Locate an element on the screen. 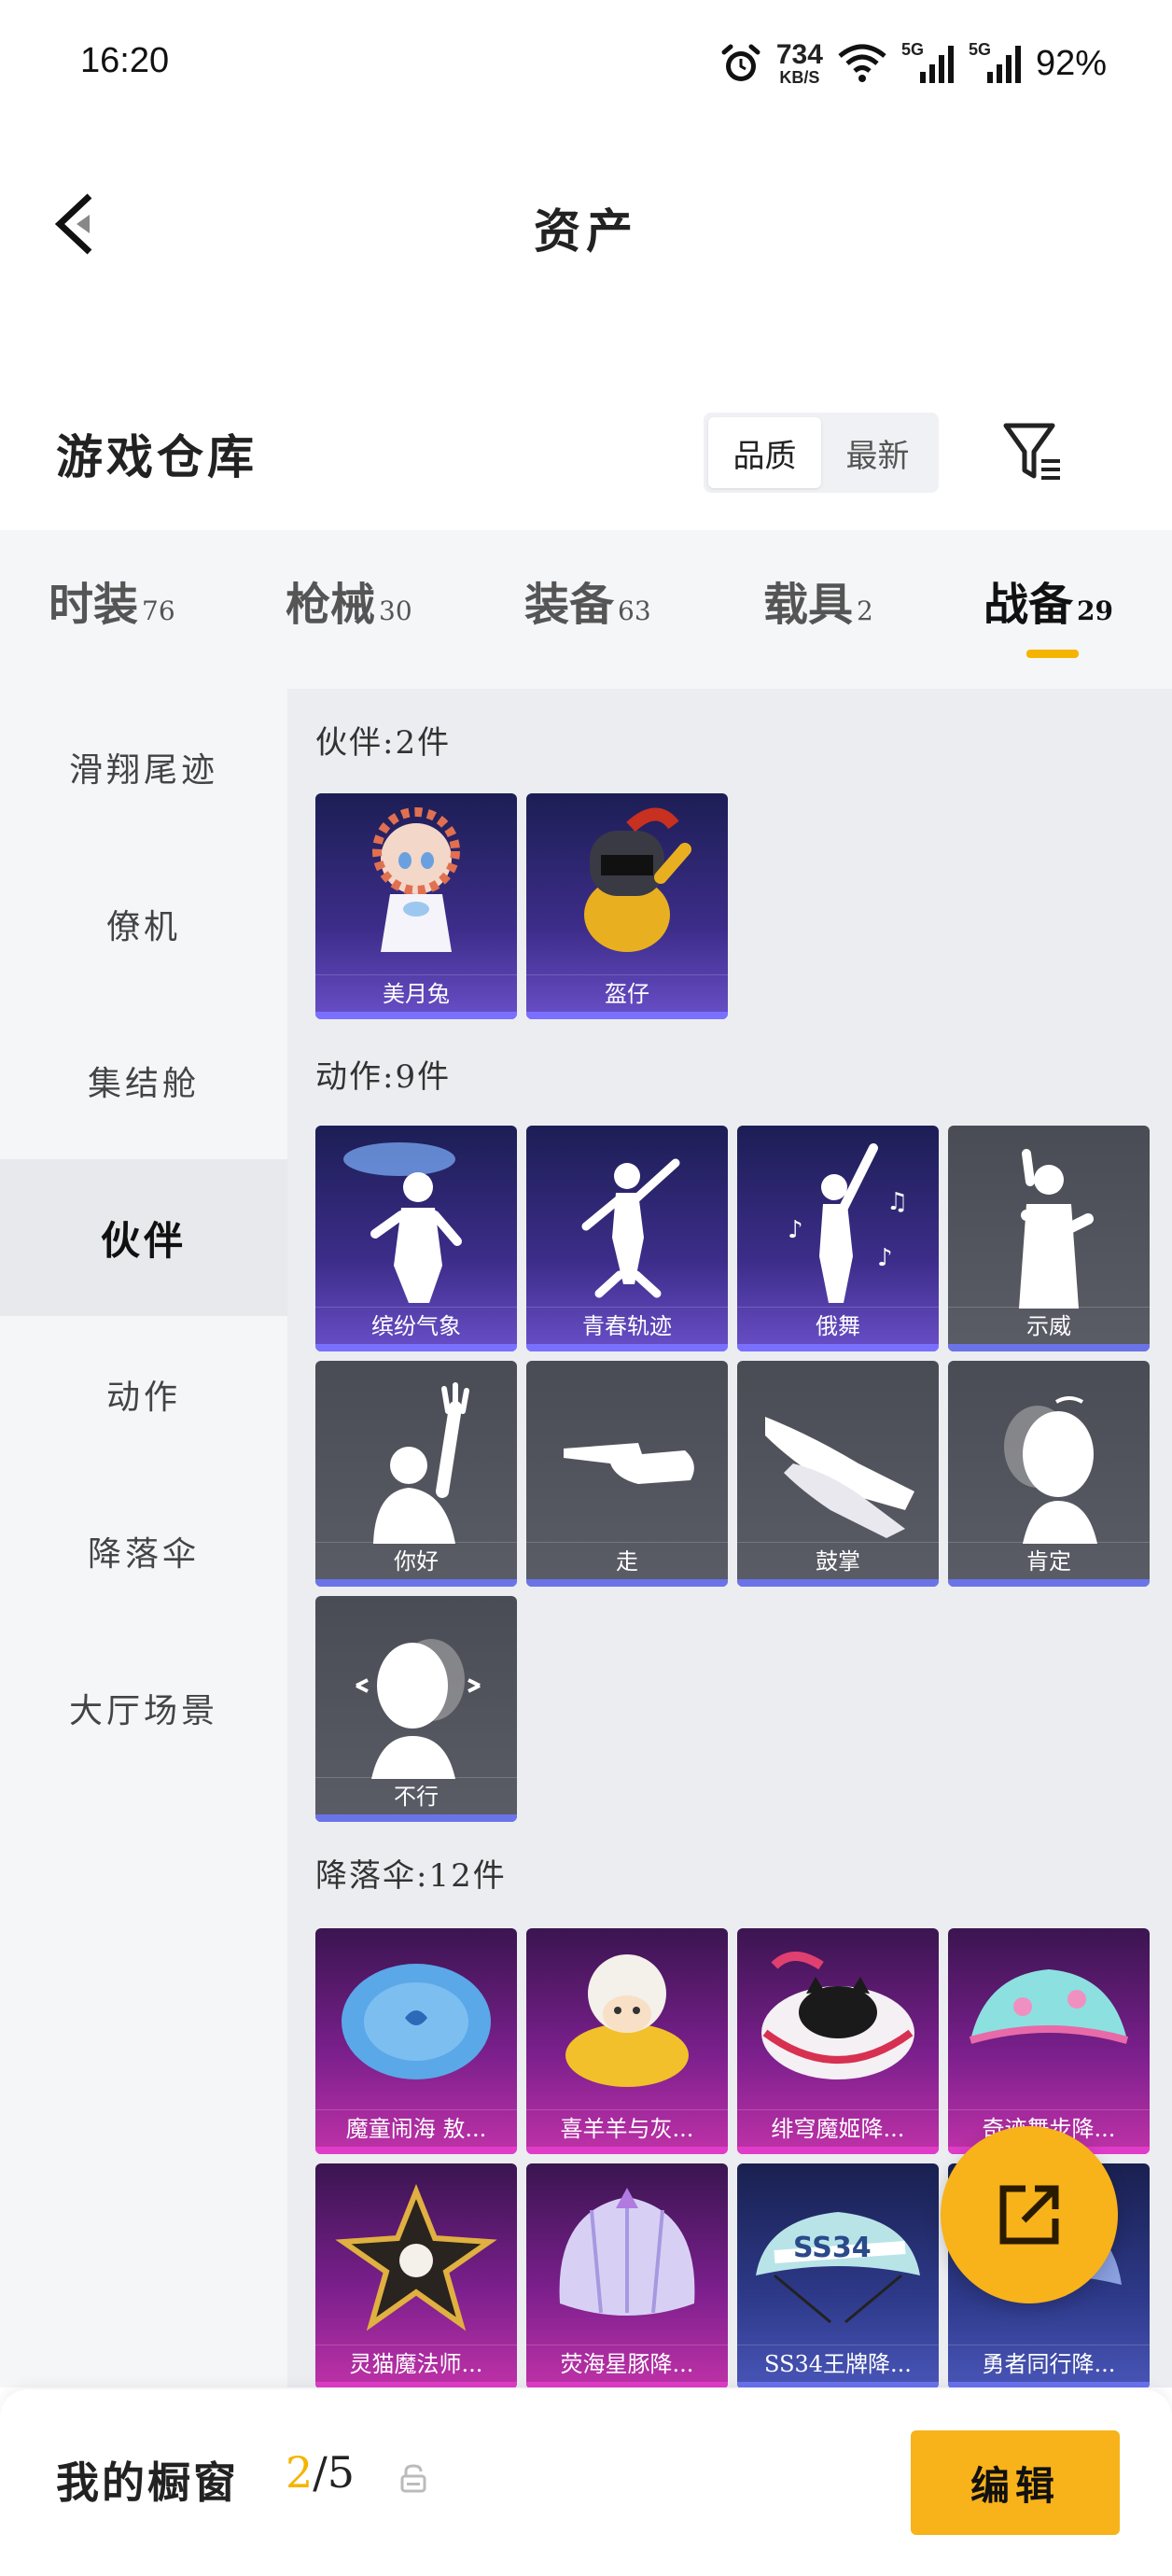 The image size is (1172, 2576). item-card: 示威 is located at coordinates (1049, 1238).